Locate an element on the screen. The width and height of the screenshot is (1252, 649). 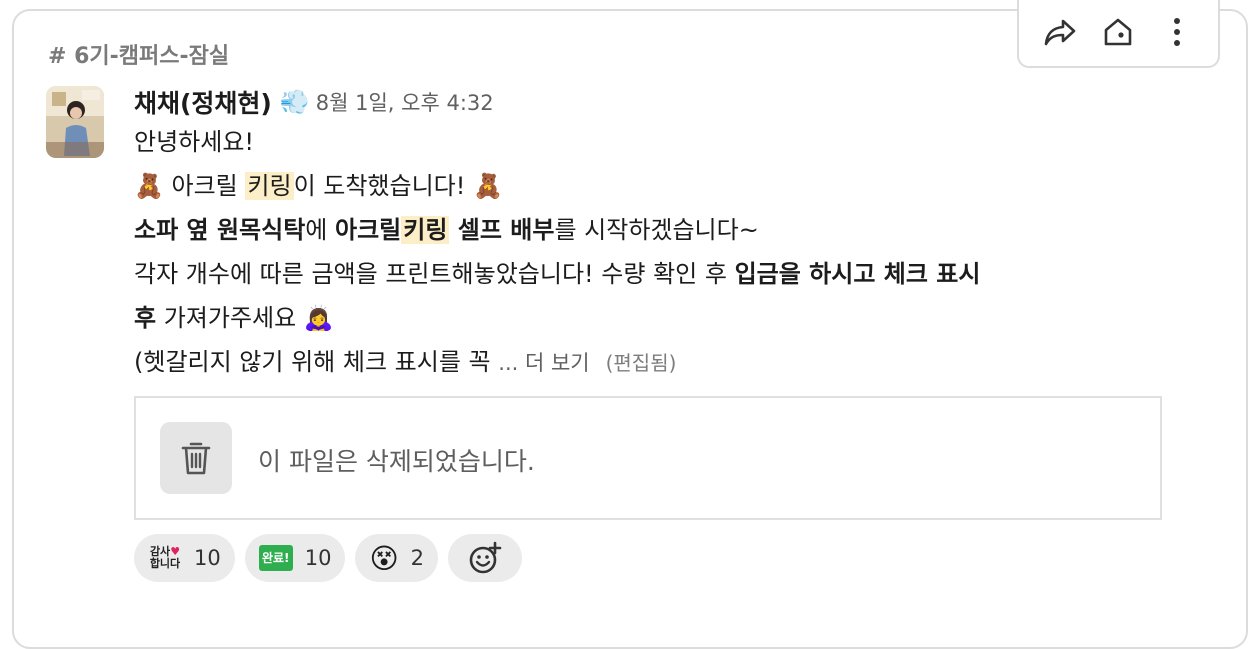
avatar is located at coordinates (75, 122).